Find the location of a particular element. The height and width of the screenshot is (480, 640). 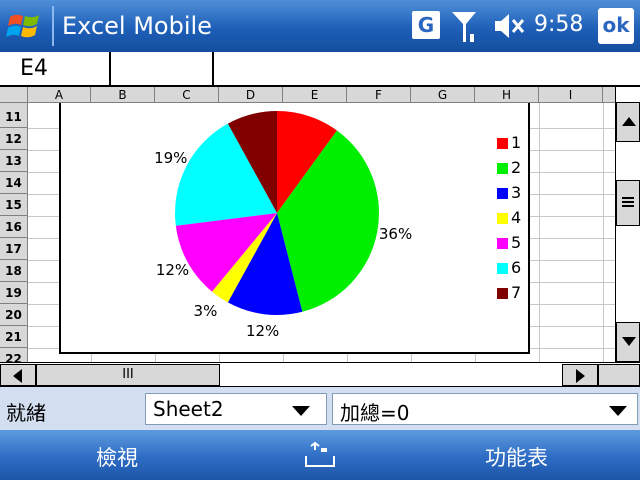

legend-label: 4 is located at coordinates (516, 217).